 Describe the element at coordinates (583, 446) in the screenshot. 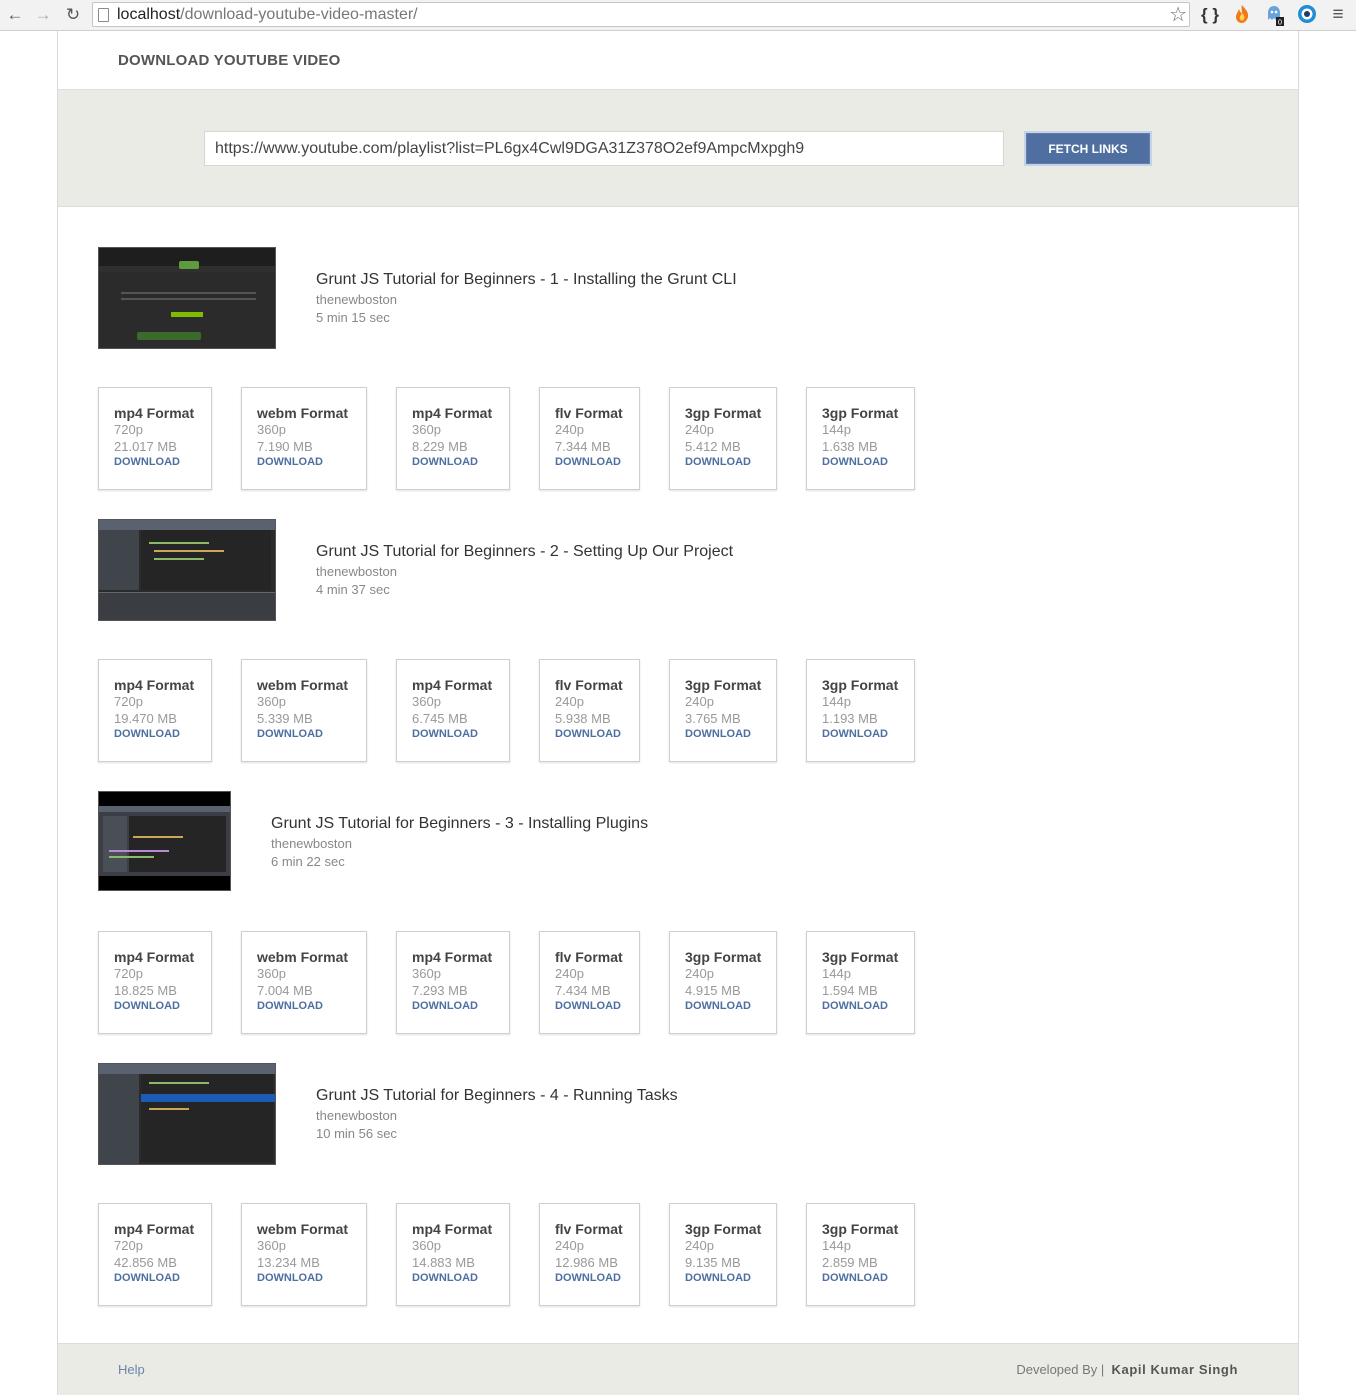

I see `format-size: 7.344 MB` at that location.